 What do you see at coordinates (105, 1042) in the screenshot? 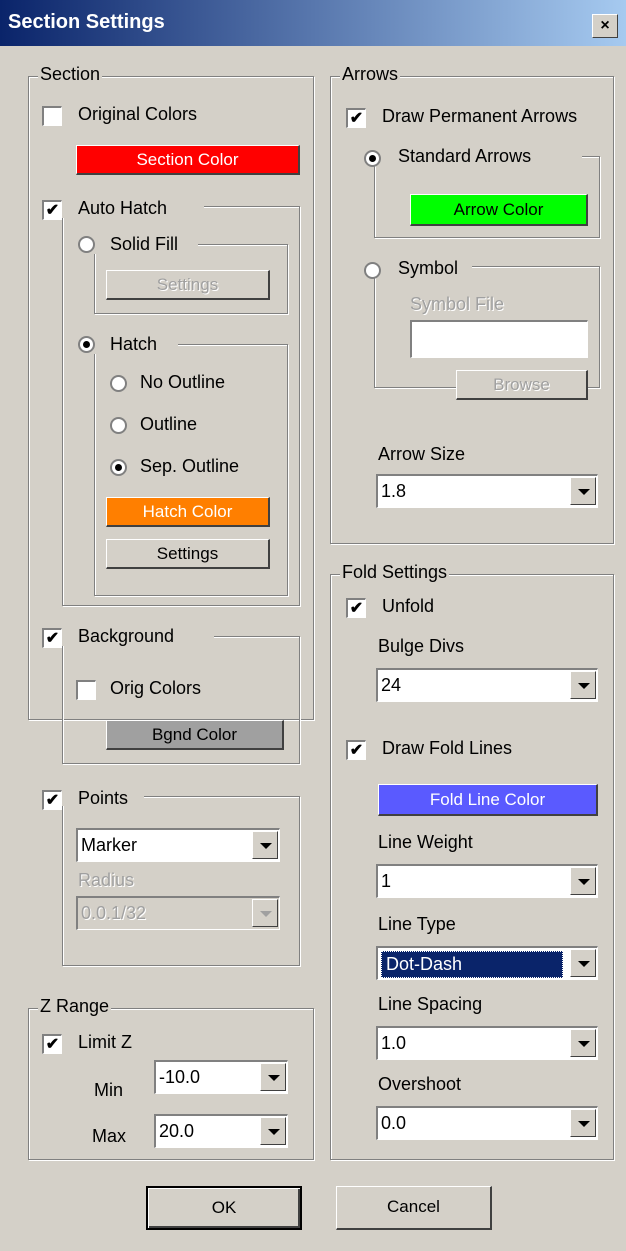
I see `limit-z-label: Limit Z` at bounding box center [105, 1042].